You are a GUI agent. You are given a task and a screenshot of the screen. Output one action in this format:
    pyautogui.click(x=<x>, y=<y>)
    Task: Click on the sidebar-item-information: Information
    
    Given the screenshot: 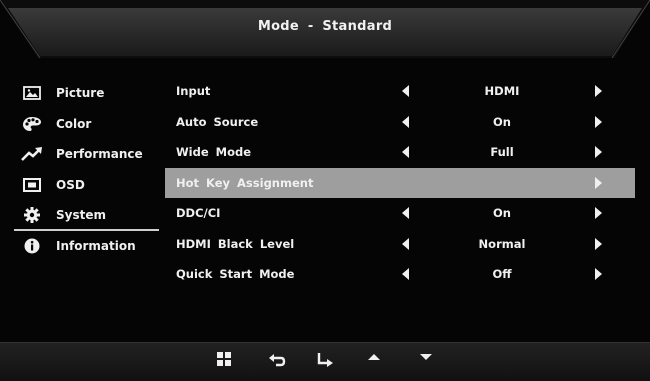 What is the action you would take?
    pyautogui.click(x=86, y=246)
    